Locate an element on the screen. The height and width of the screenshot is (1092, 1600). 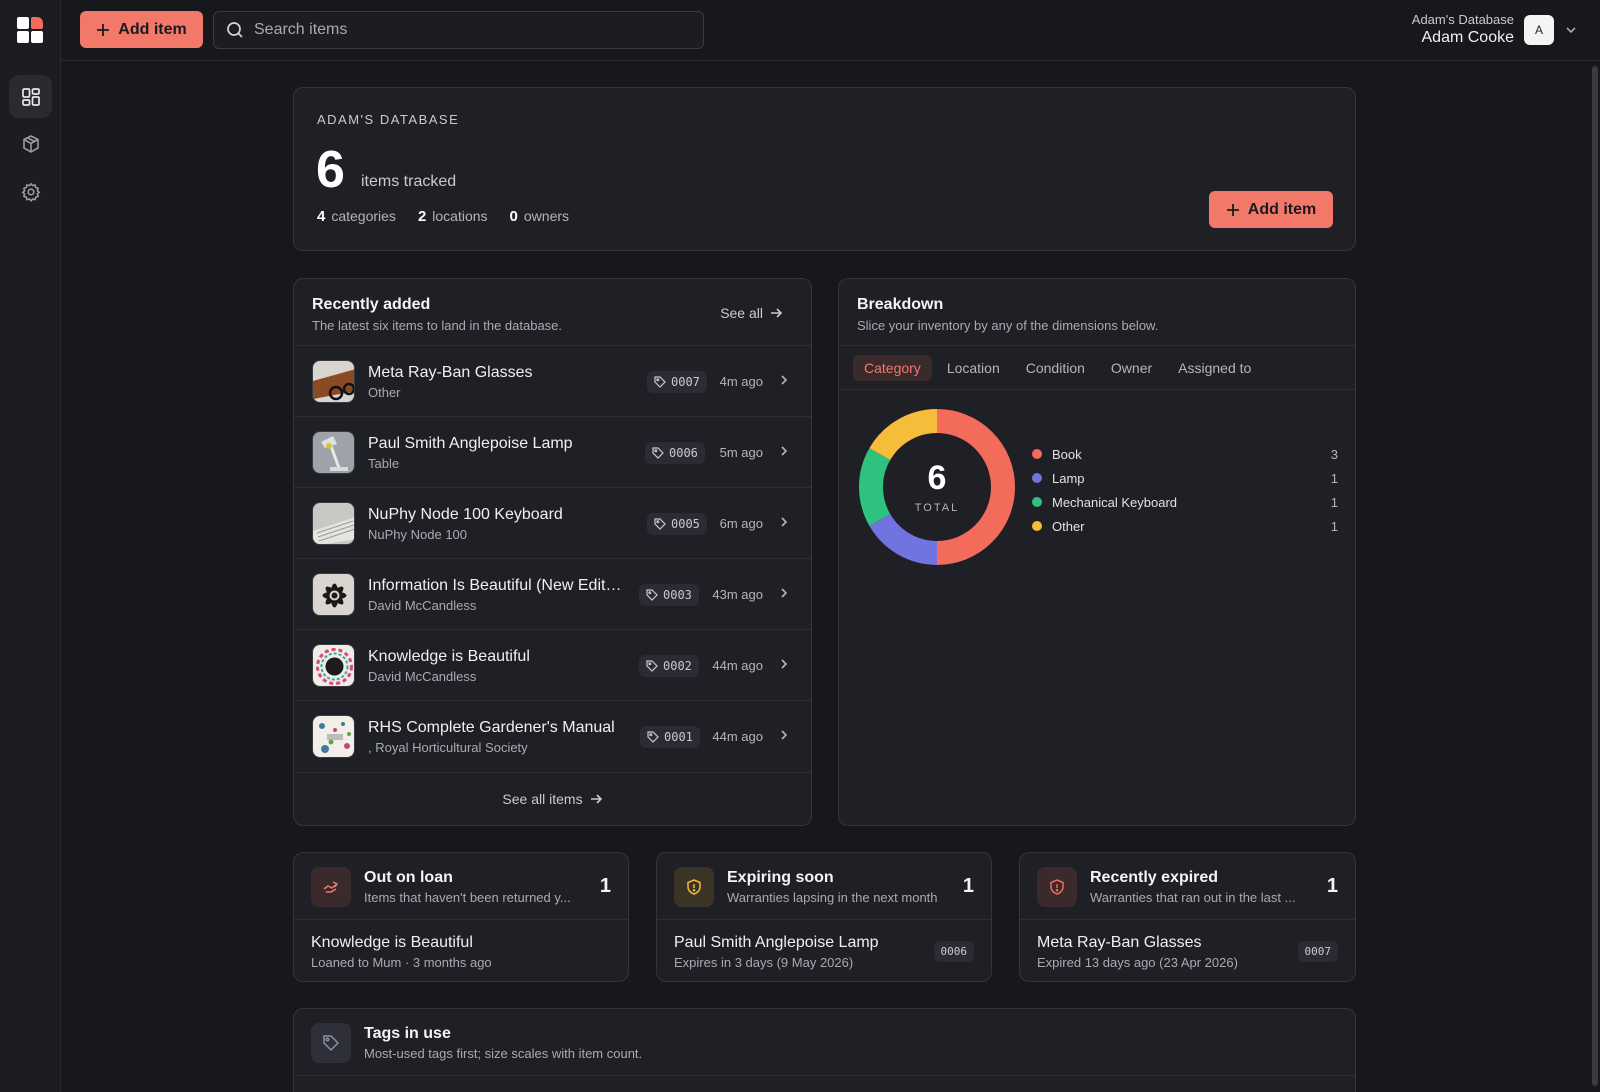
legend-item: Mechanical Keyboard 1 is located at coordinates (1185, 502).